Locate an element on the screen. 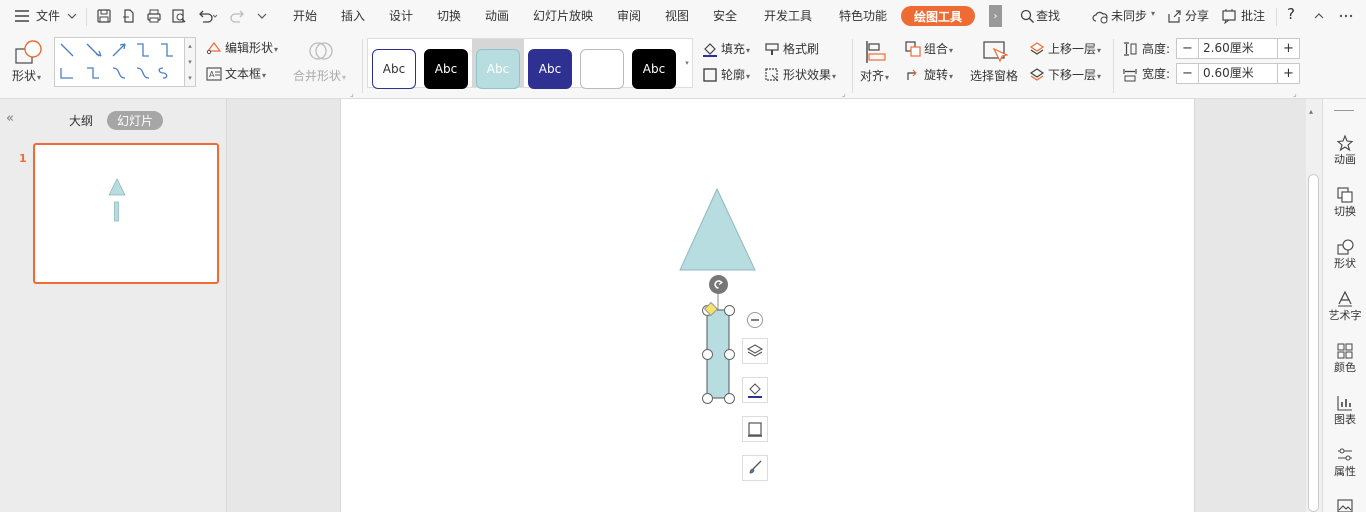 Image resolution: width=1366 pixels, height=512 pixels. fill-button: 填充▾ is located at coordinates (735, 50).